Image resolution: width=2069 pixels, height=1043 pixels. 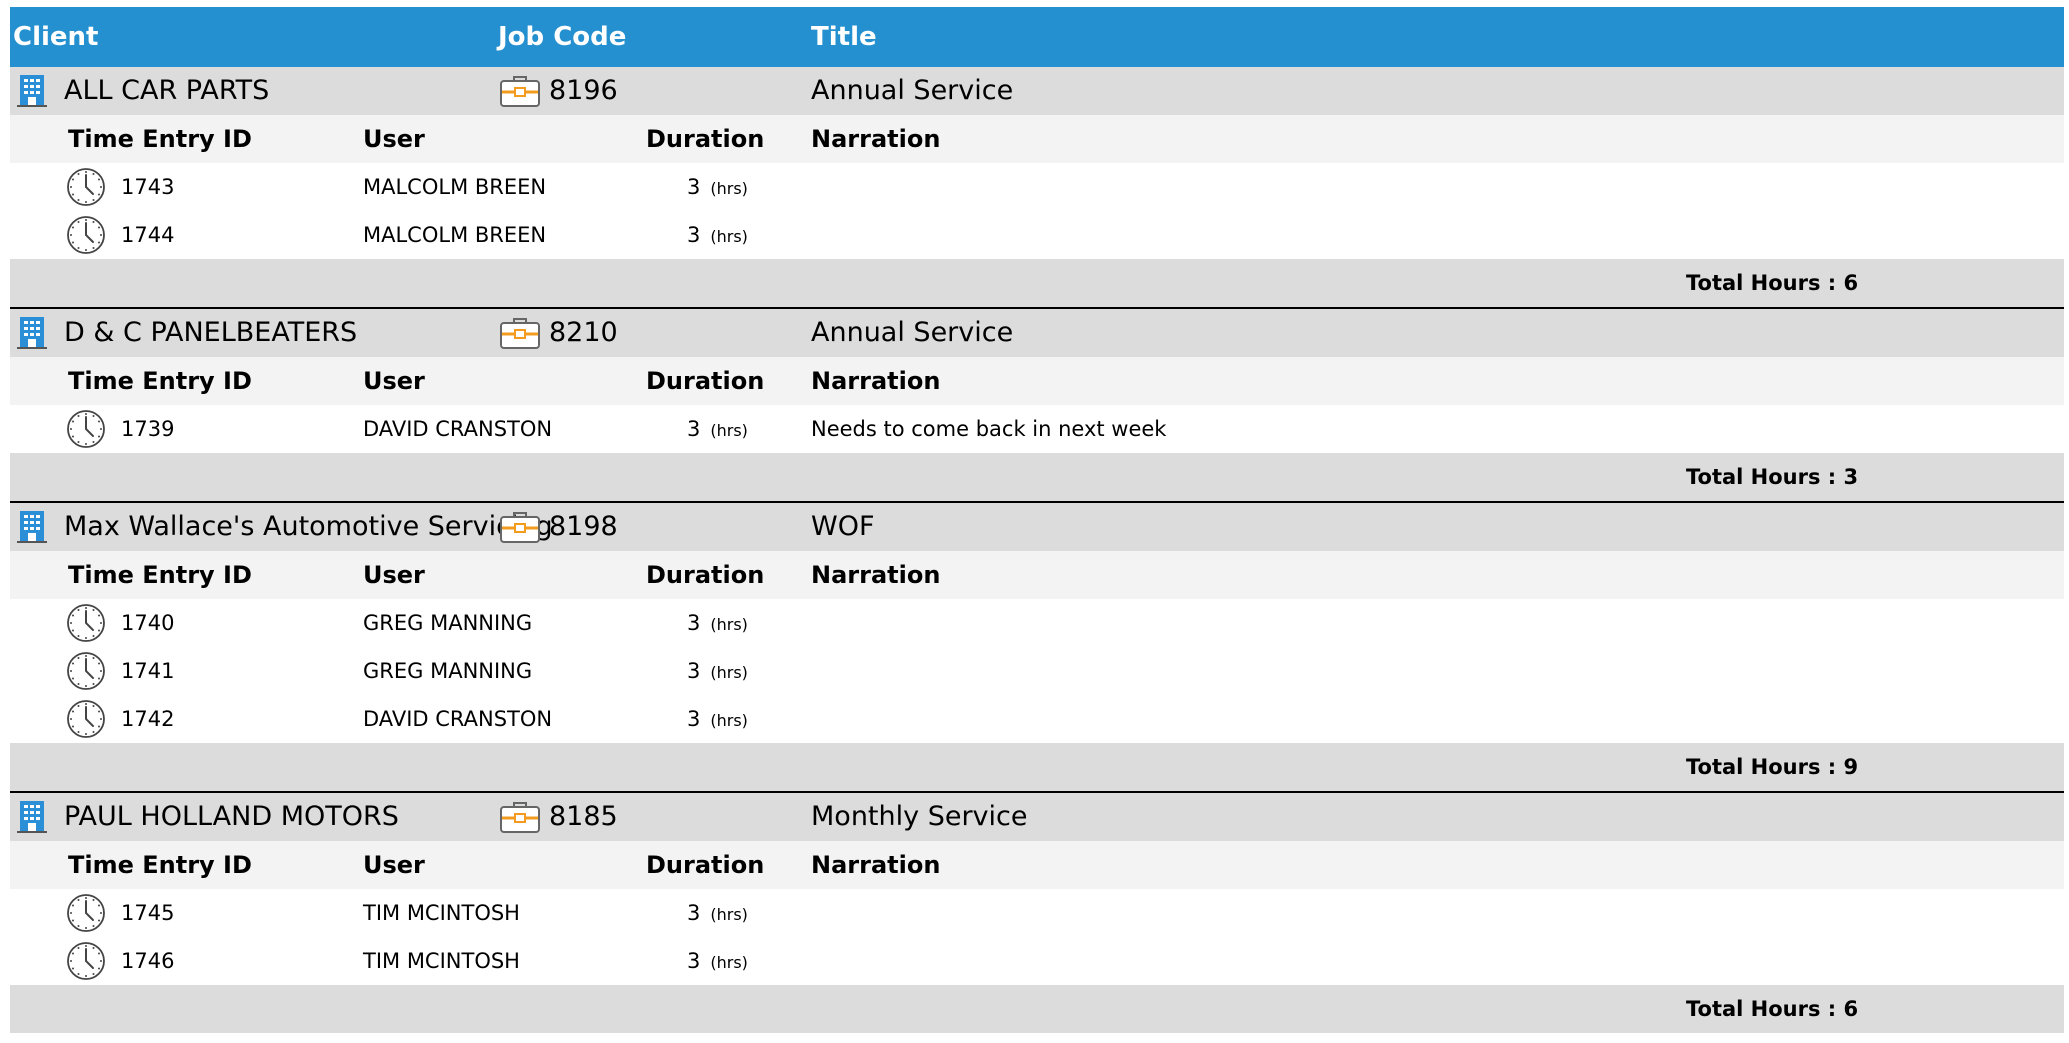 What do you see at coordinates (583, 816) in the screenshot?
I see `job-code: 8185` at bounding box center [583, 816].